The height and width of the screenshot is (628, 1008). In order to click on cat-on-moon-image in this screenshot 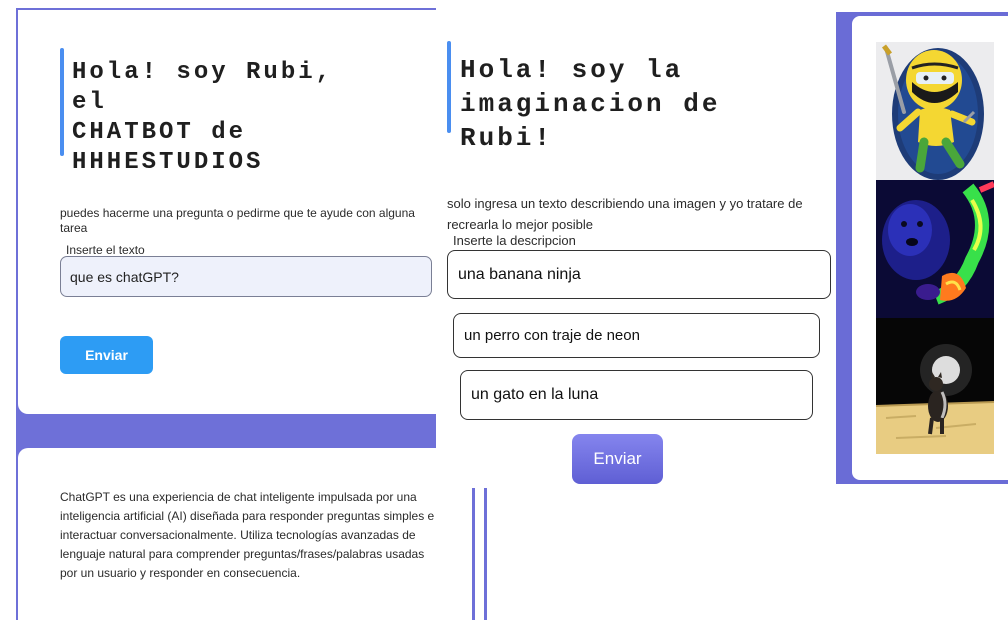, I will do `click(935, 386)`.